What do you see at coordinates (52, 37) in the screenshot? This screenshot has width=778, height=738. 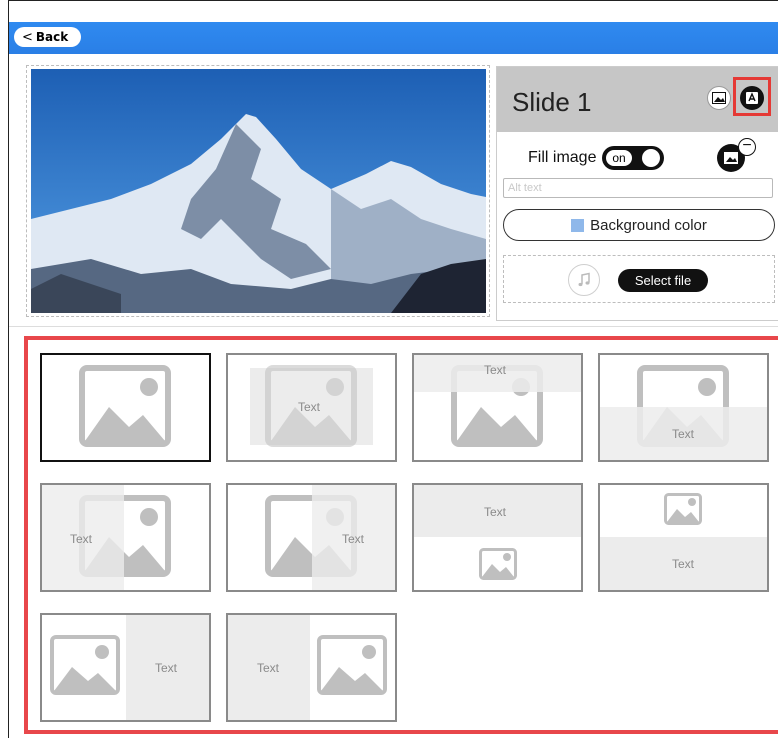 I see `back-label: Back` at bounding box center [52, 37].